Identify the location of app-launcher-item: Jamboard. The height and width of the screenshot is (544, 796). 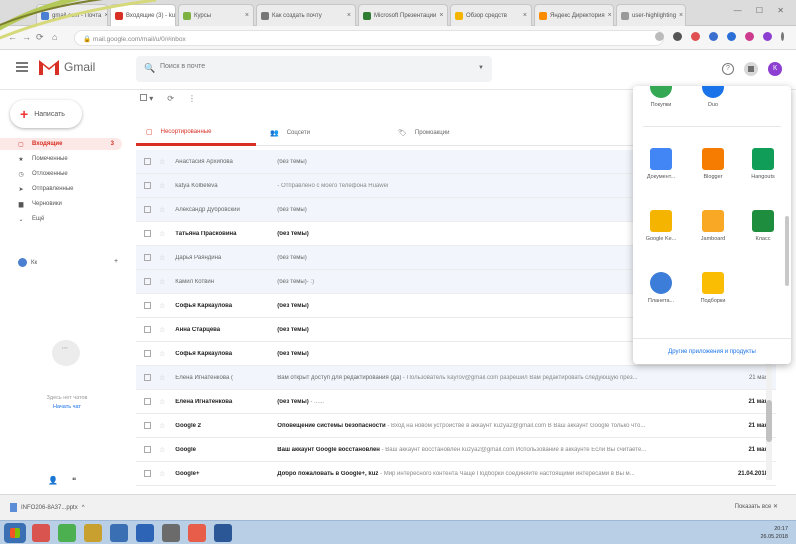
(713, 226).